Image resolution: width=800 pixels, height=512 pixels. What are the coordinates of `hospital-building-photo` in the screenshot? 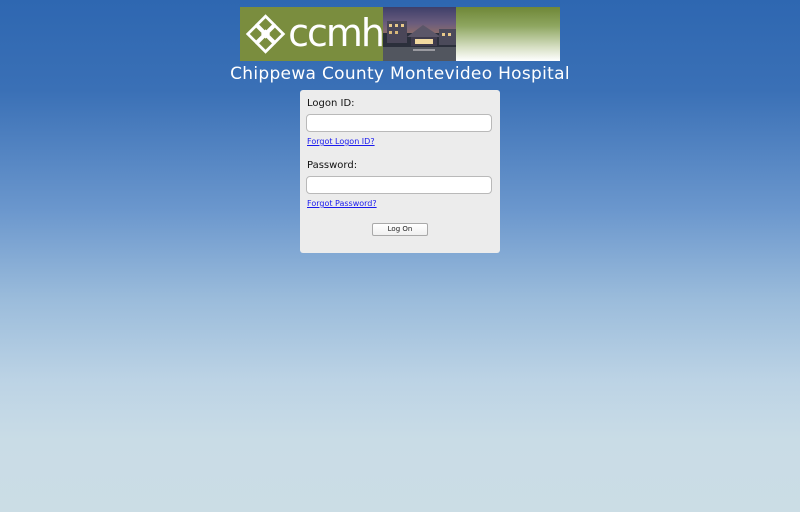 It's located at (419, 34).